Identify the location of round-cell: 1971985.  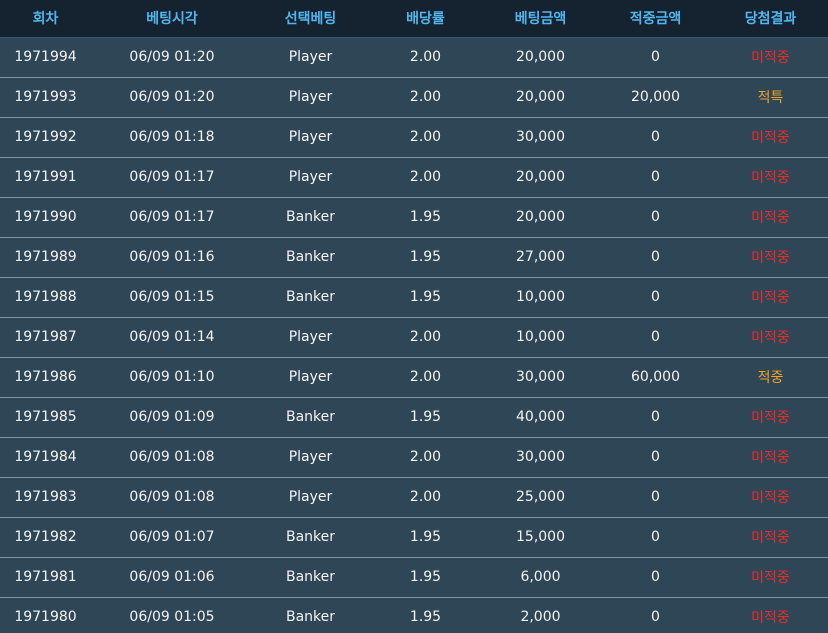
(45, 417).